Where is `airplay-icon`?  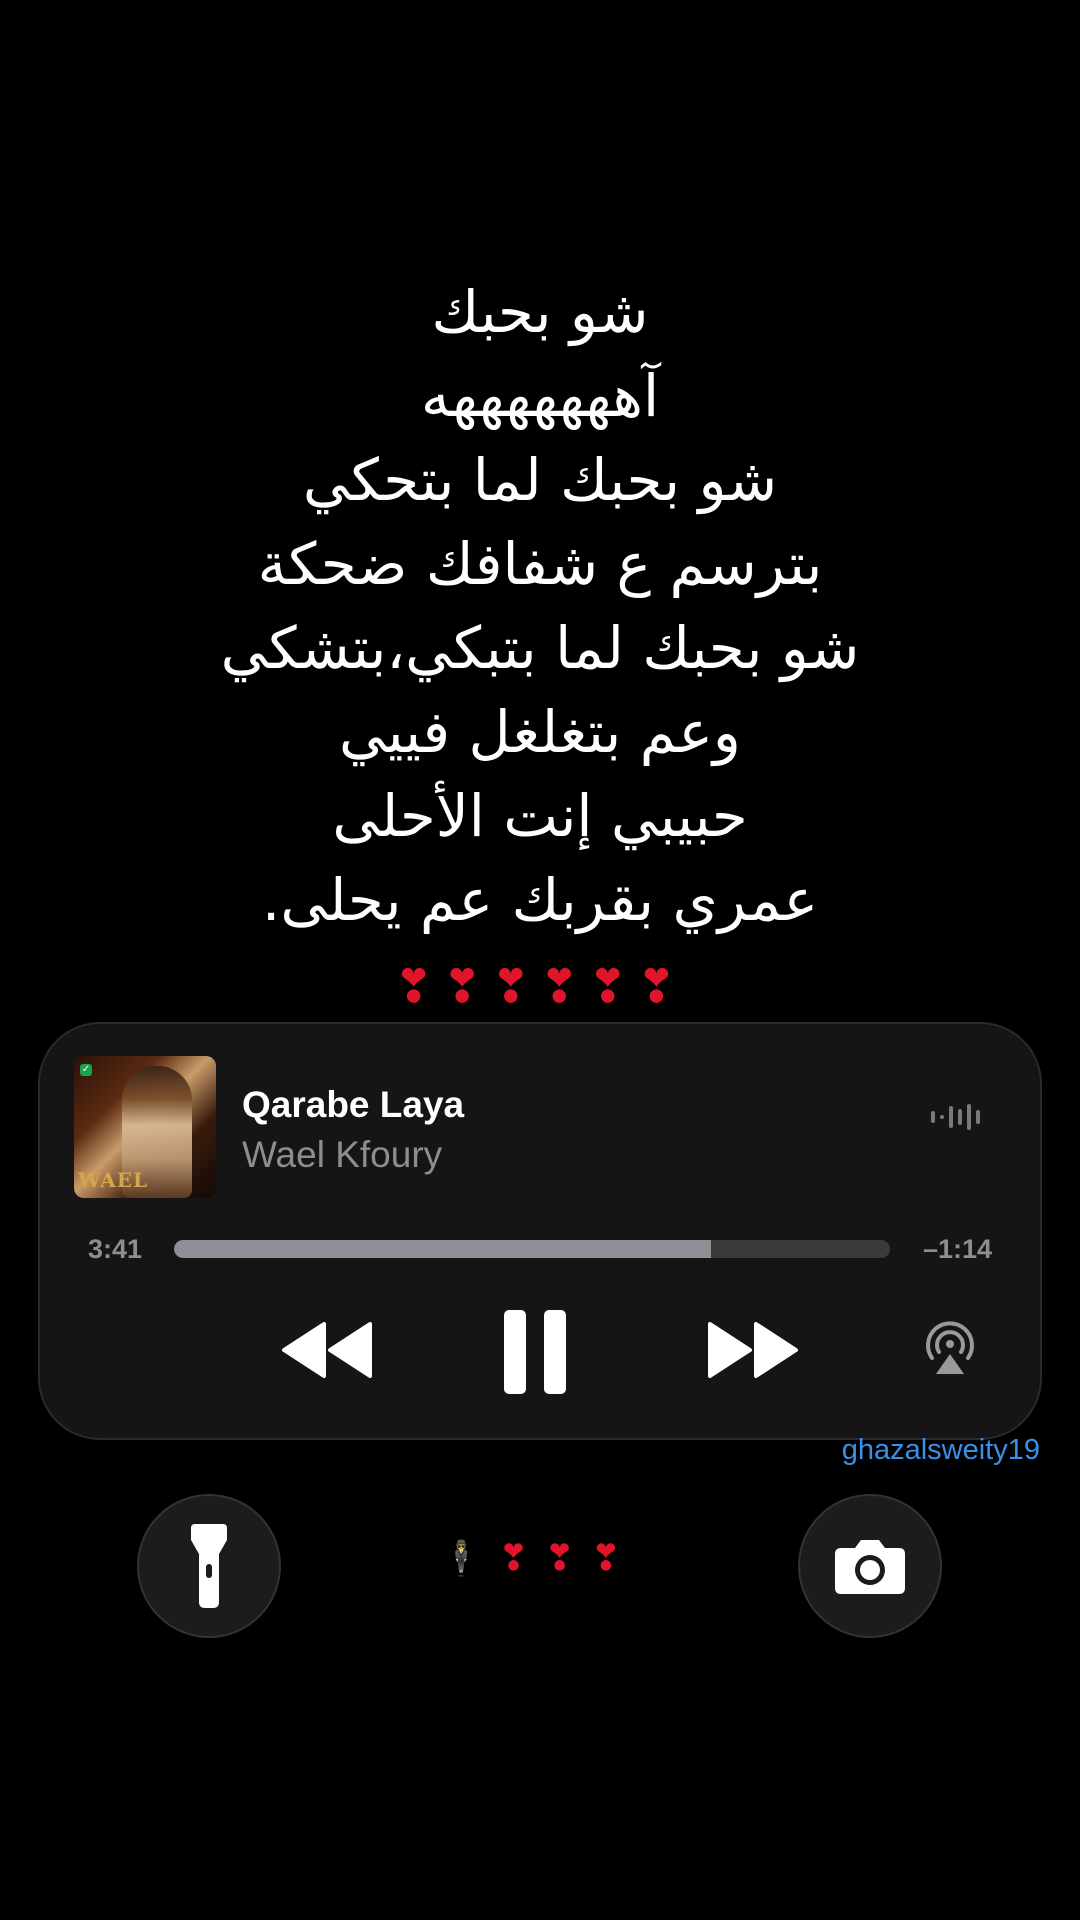 airplay-icon is located at coordinates (950, 1347).